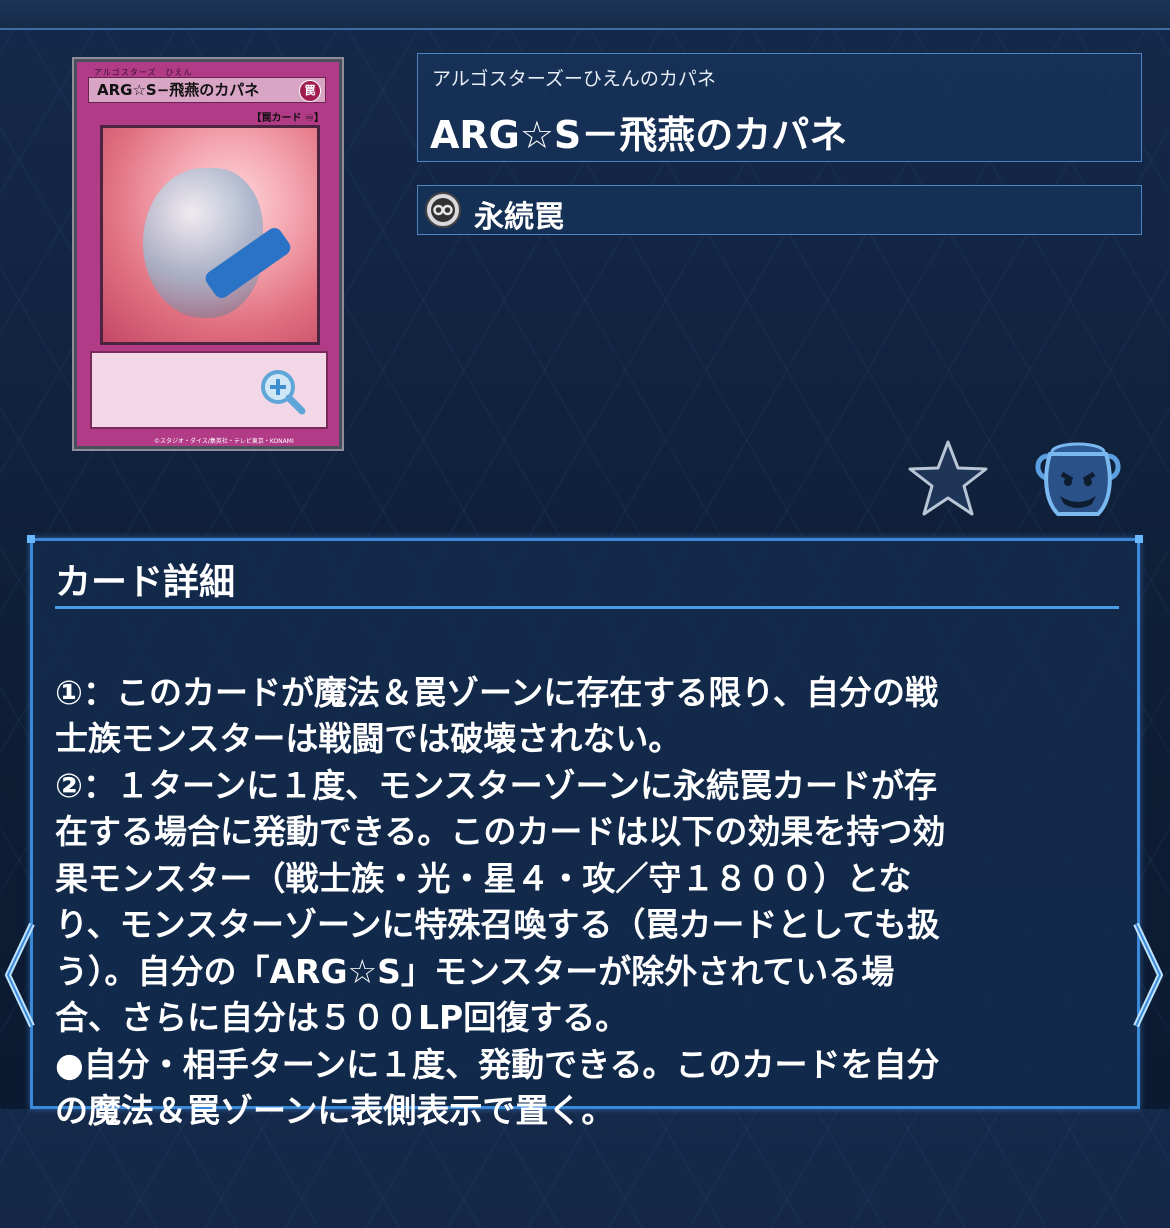 The image size is (1170, 1228). I want to click on star-icon, so click(948, 478).